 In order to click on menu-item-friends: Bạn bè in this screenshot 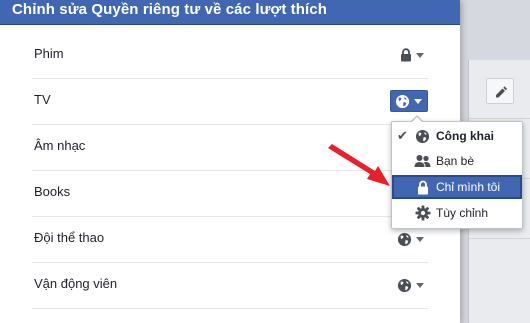, I will do `click(457, 161)`.